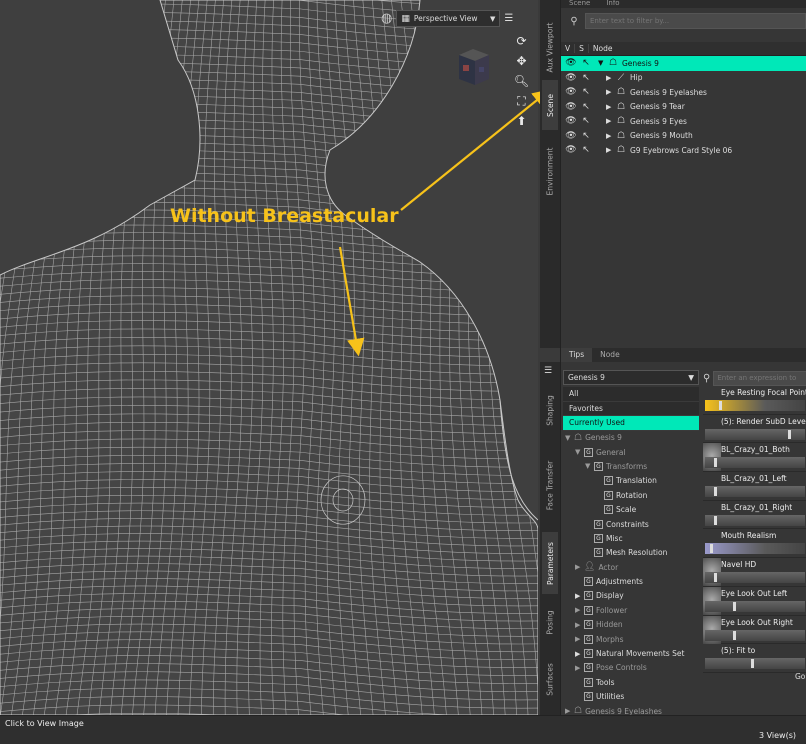 The image size is (806, 744). Describe the element at coordinates (631, 697) in the screenshot. I see `group-tree-item: G Utilities` at that location.